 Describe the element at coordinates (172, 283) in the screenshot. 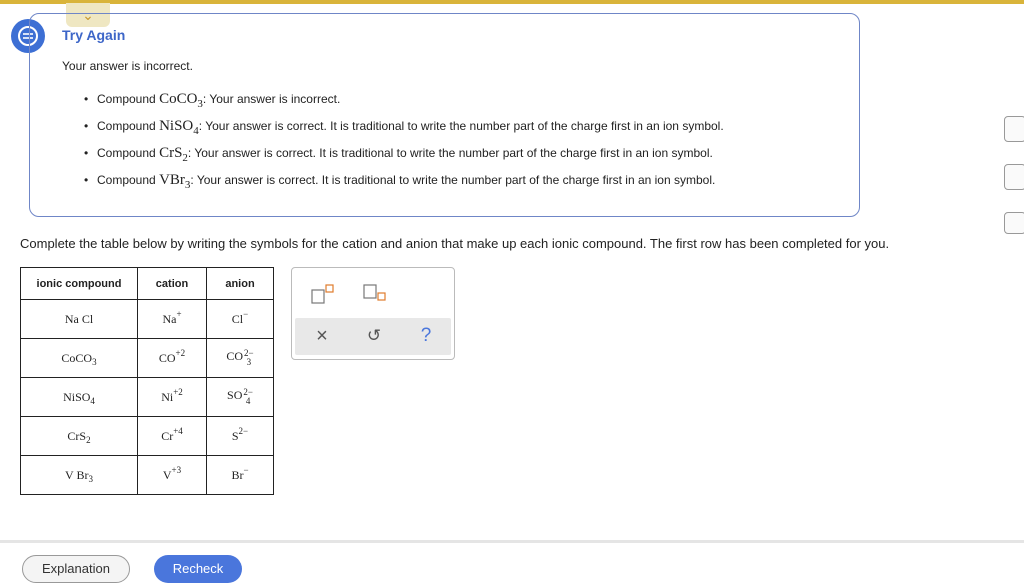

I see `header-cation: cation` at that location.